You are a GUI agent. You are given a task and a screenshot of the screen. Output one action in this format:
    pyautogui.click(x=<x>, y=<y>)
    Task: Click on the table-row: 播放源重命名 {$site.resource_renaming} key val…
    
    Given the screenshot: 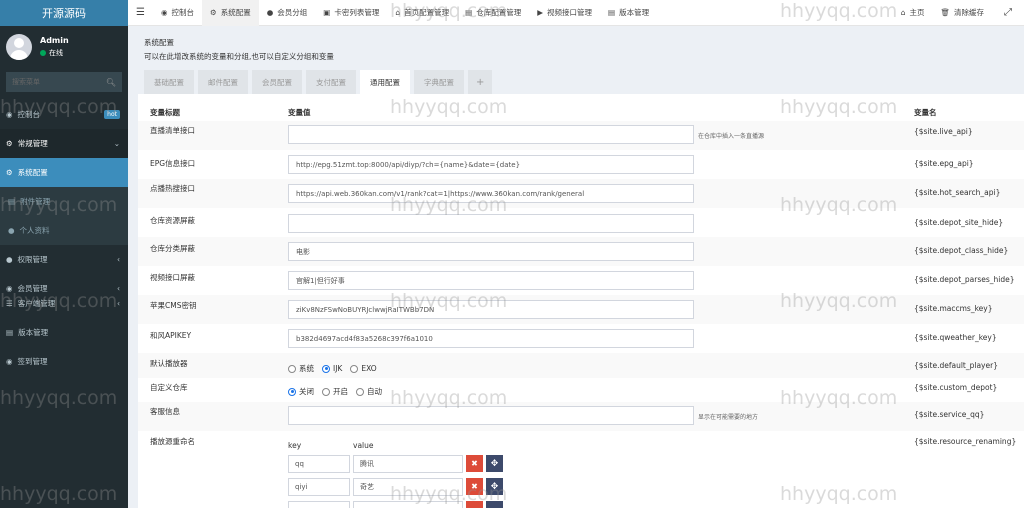 What is the action you would take?
    pyautogui.click(x=581, y=469)
    